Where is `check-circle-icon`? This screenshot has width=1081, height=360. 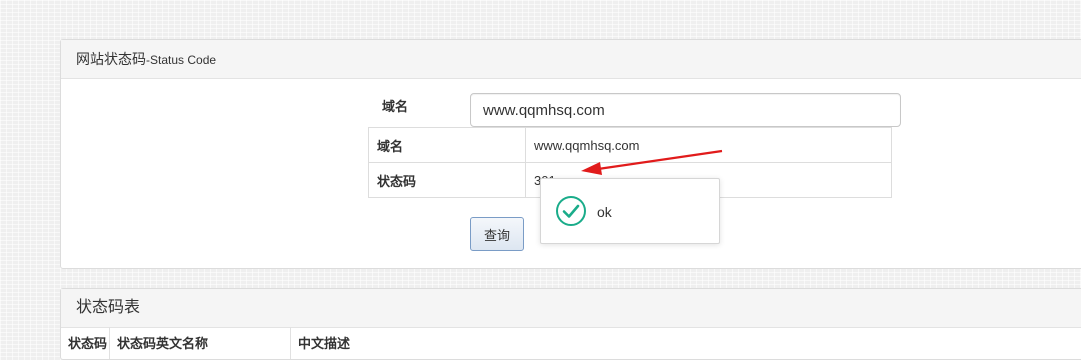
check-circle-icon is located at coordinates (571, 211).